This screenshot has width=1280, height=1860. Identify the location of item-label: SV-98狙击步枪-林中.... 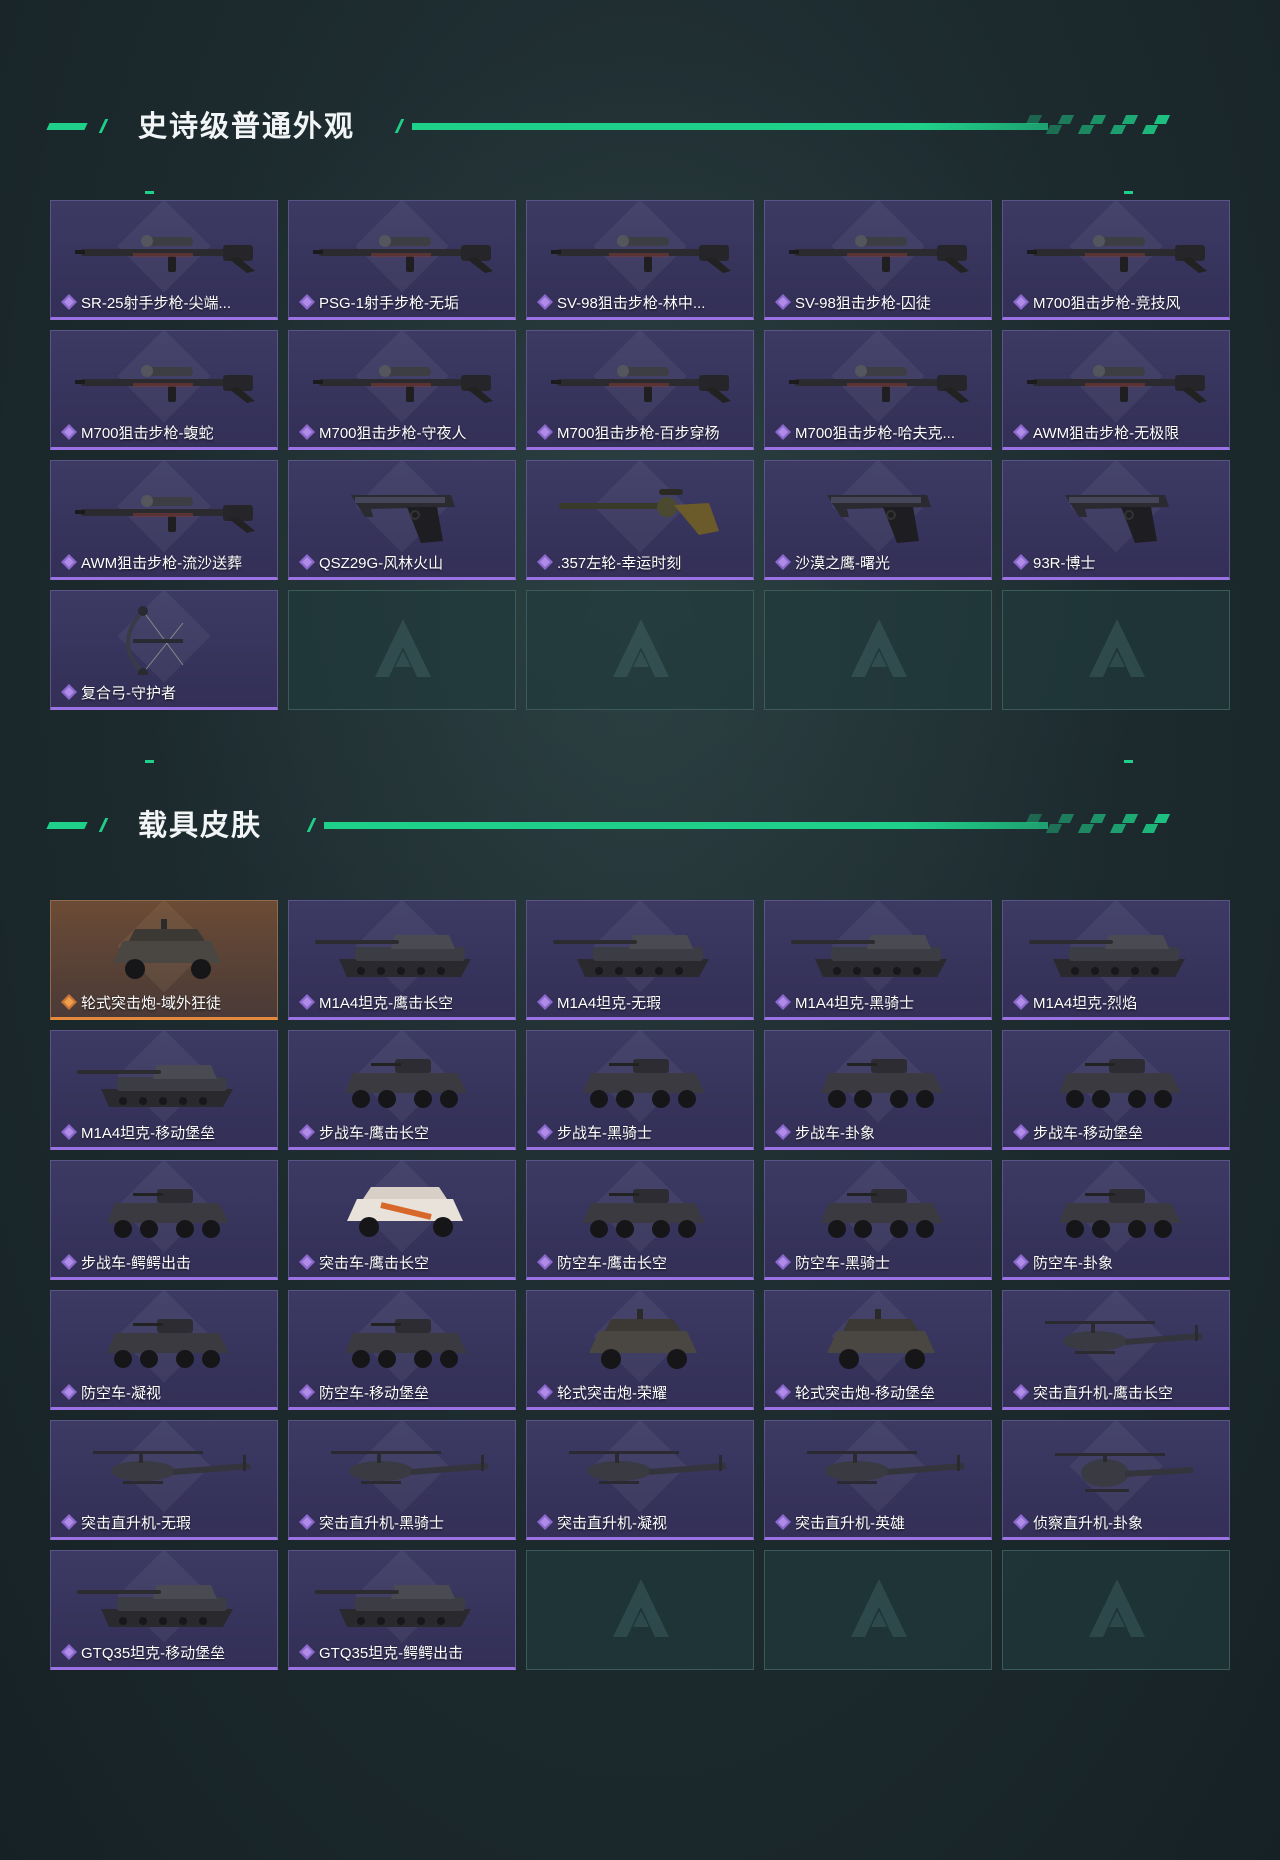
(641, 302).